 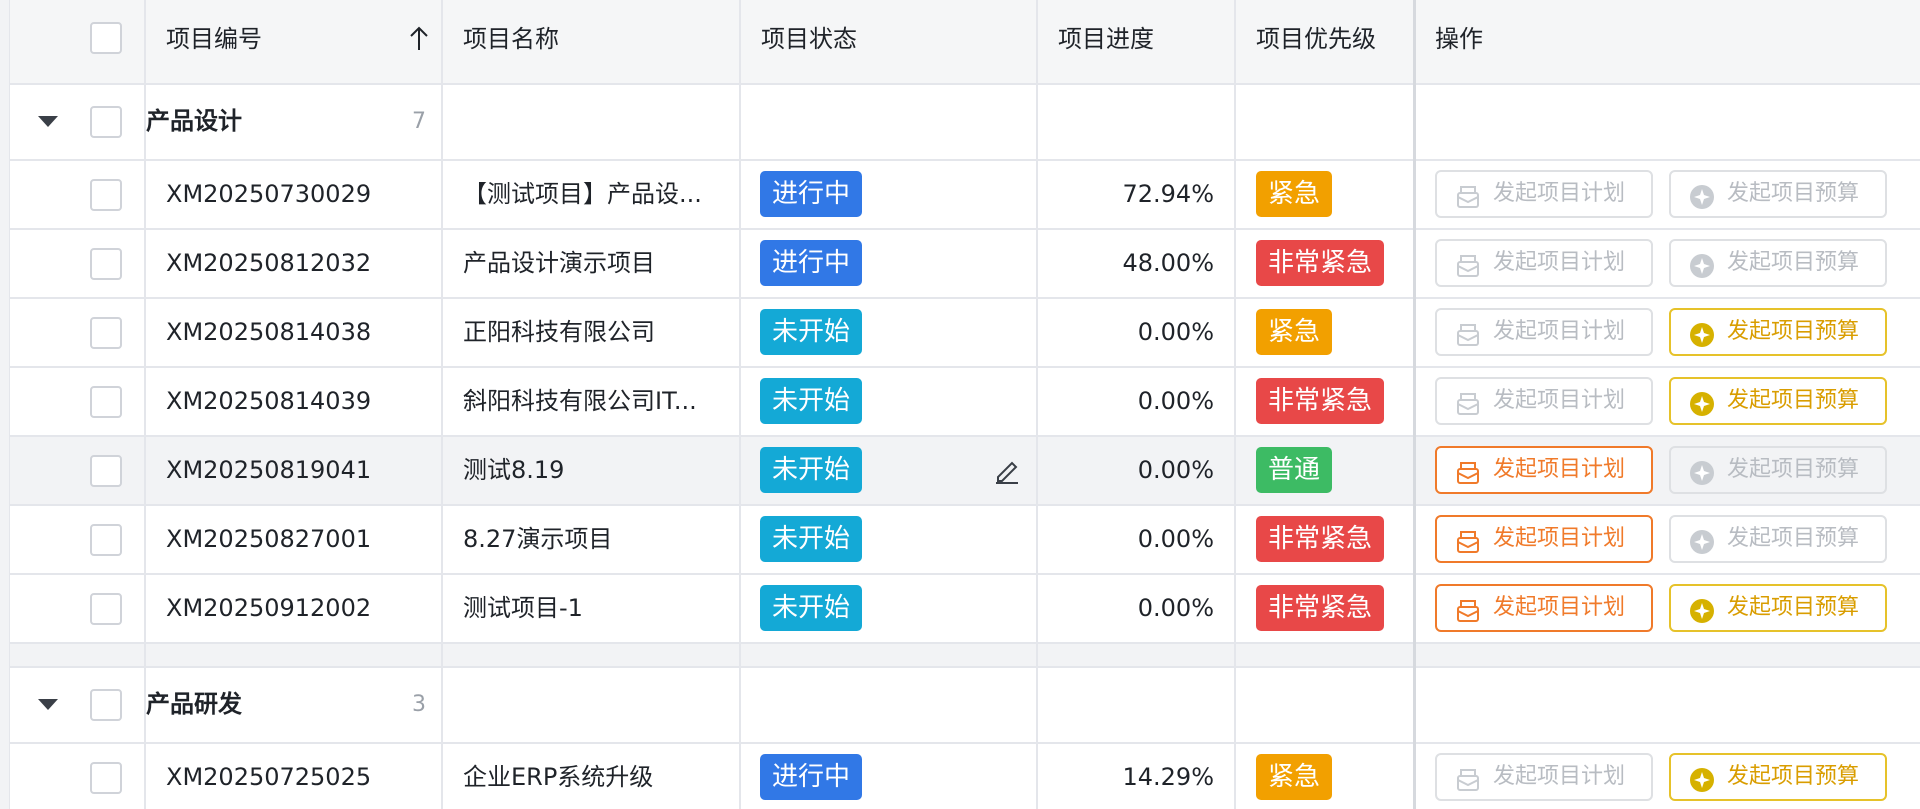 What do you see at coordinates (194, 704) in the screenshot?
I see `group-name: 产品研发` at bounding box center [194, 704].